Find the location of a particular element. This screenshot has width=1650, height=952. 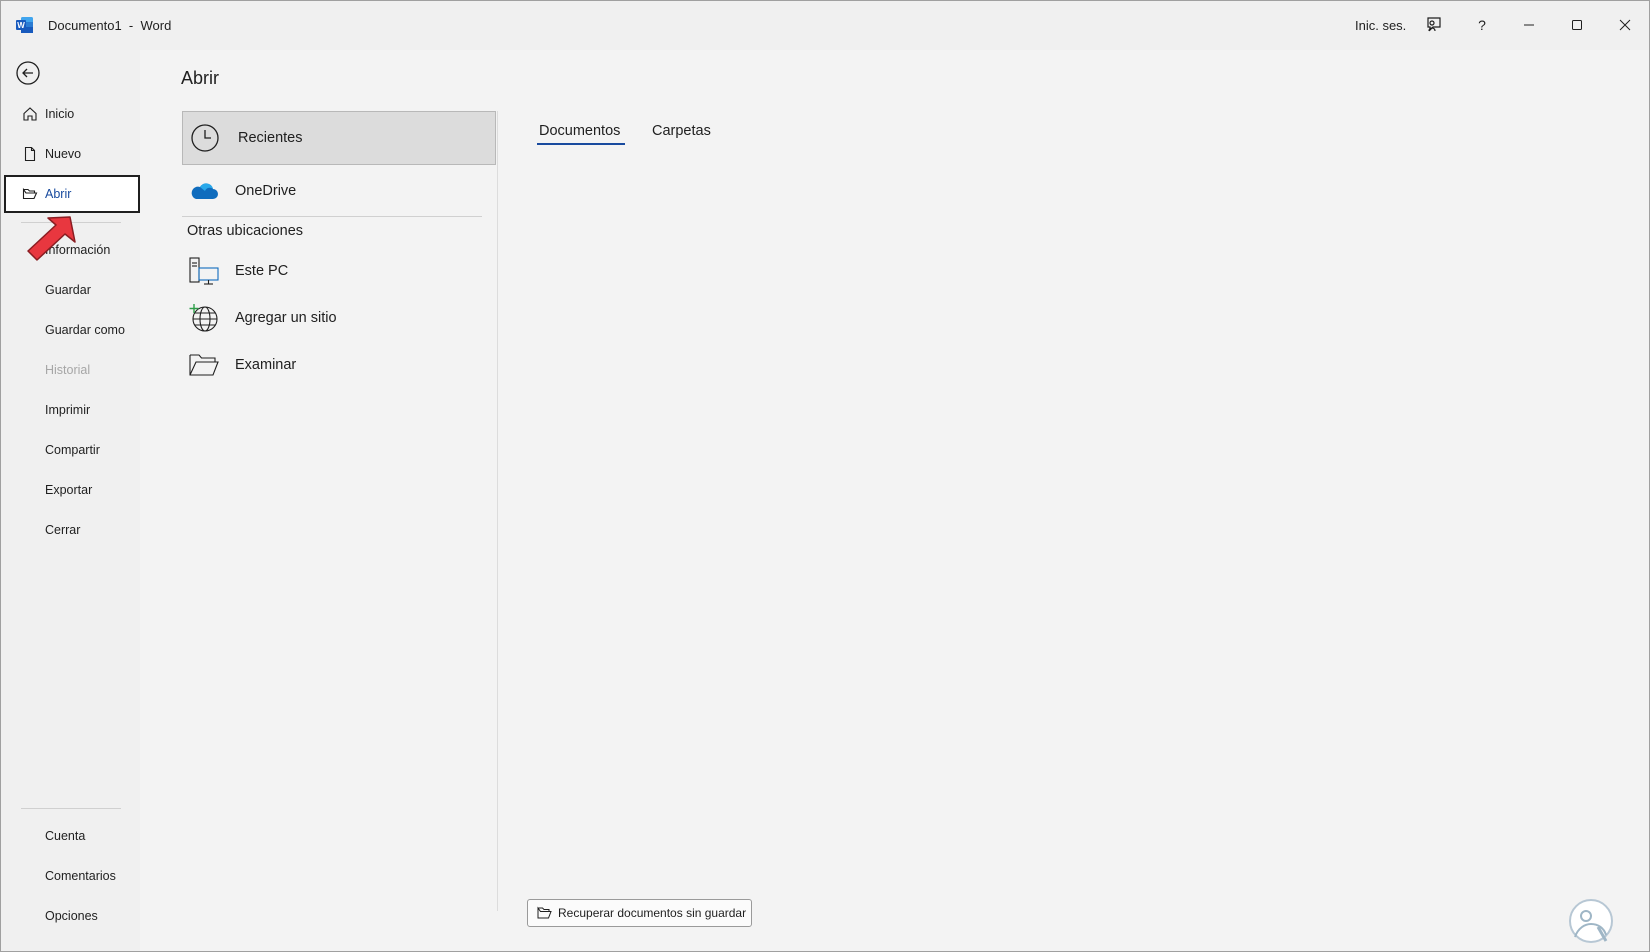

nav-item-label: Exportar is located at coordinates (69, 490).